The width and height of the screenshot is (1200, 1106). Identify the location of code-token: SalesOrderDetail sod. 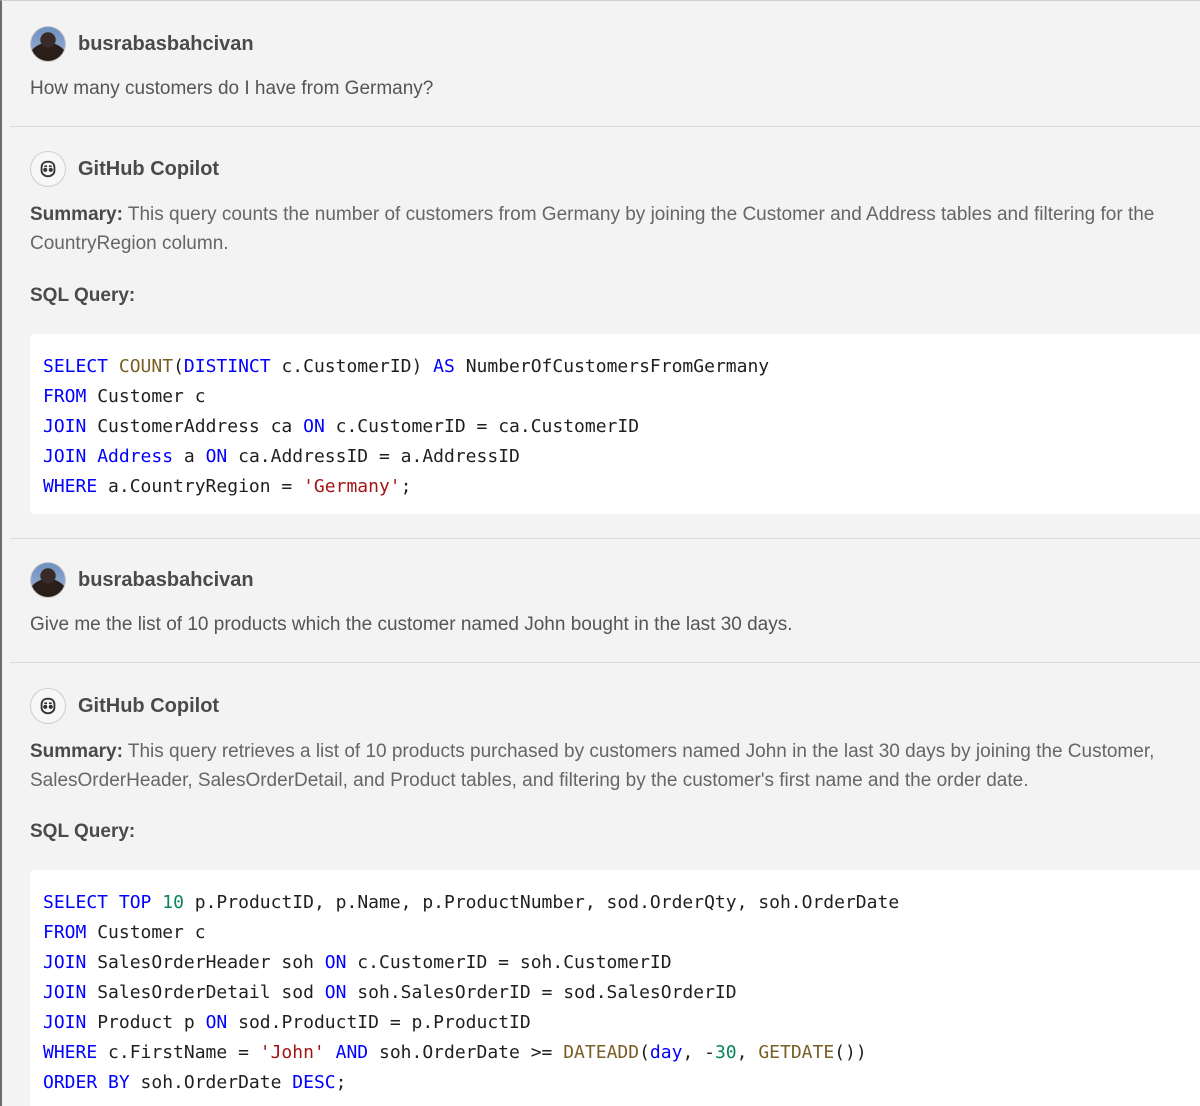
(205, 992).